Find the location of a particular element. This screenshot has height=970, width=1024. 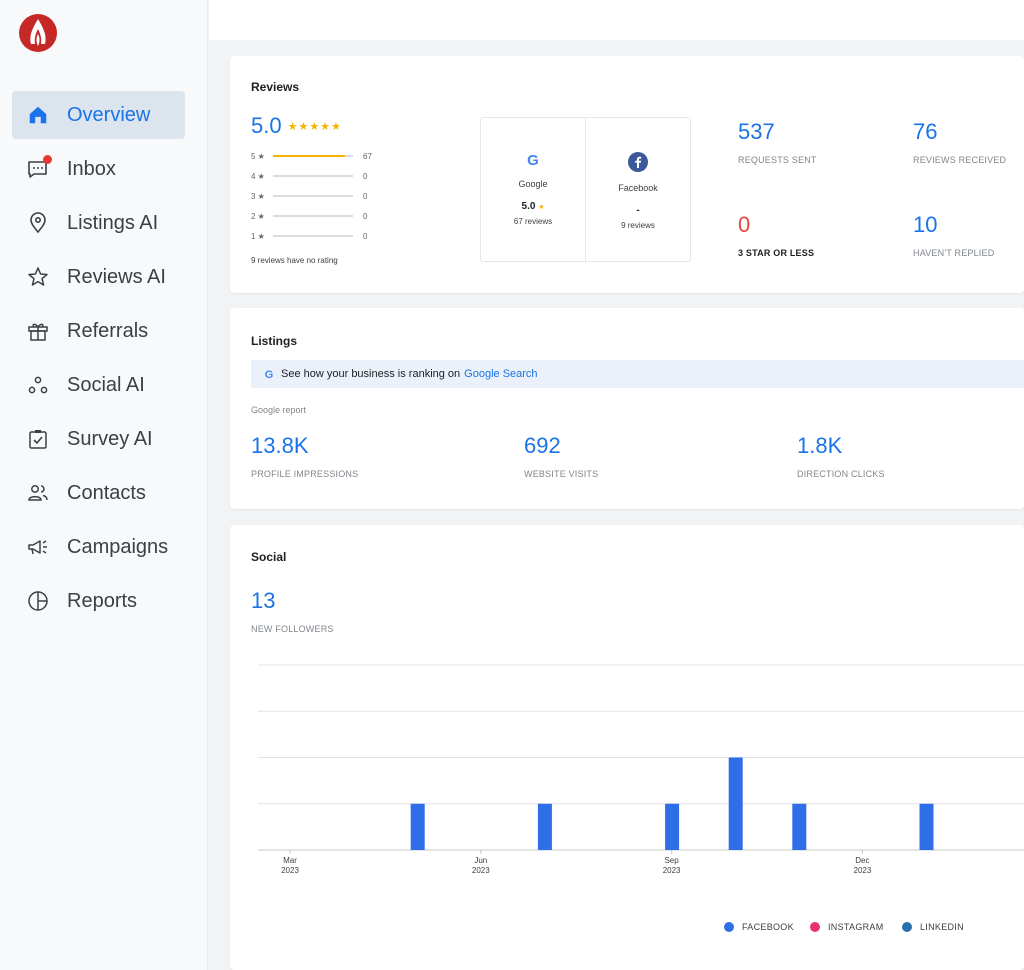

stat-caption: NEW FOLLOWERS is located at coordinates (292, 629).